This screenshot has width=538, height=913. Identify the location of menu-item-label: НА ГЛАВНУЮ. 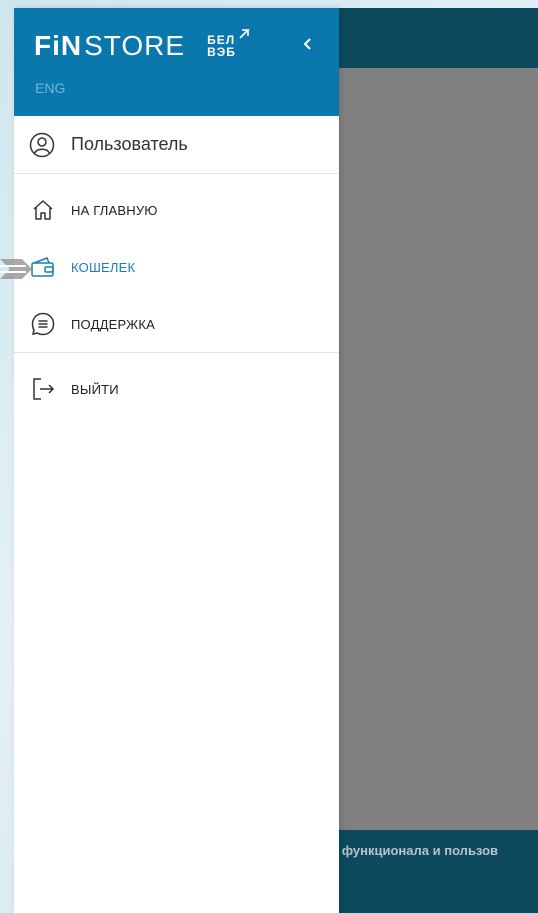
(114, 210).